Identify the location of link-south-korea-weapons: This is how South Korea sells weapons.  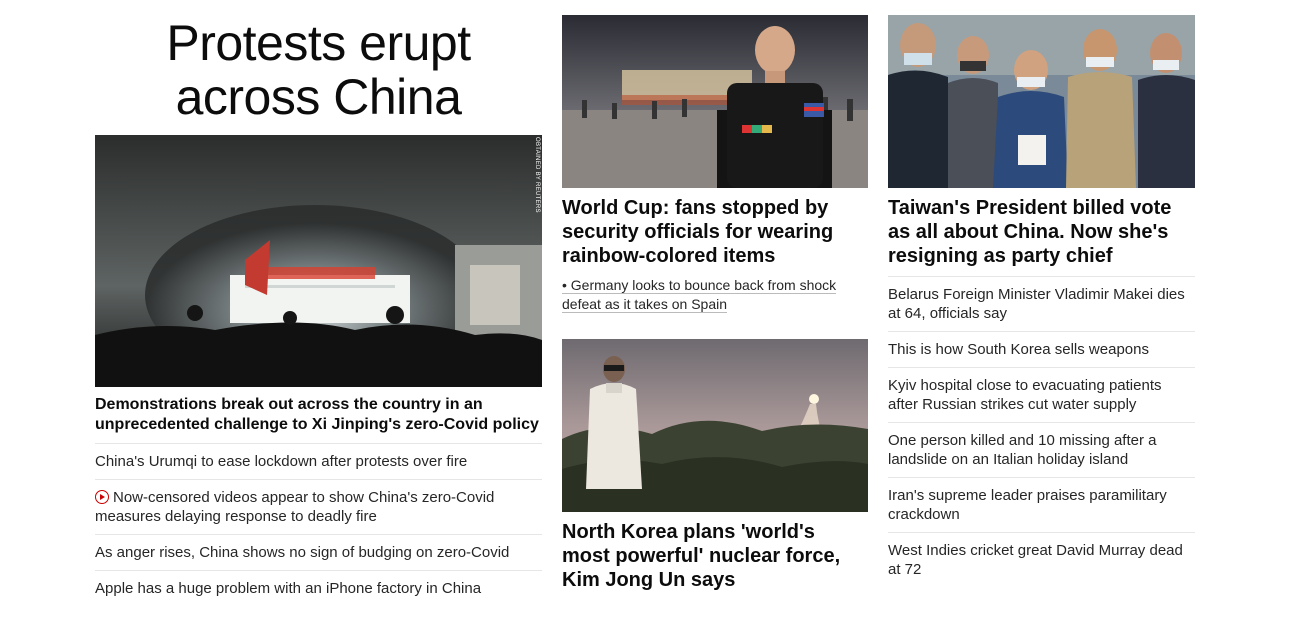
(1041, 350).